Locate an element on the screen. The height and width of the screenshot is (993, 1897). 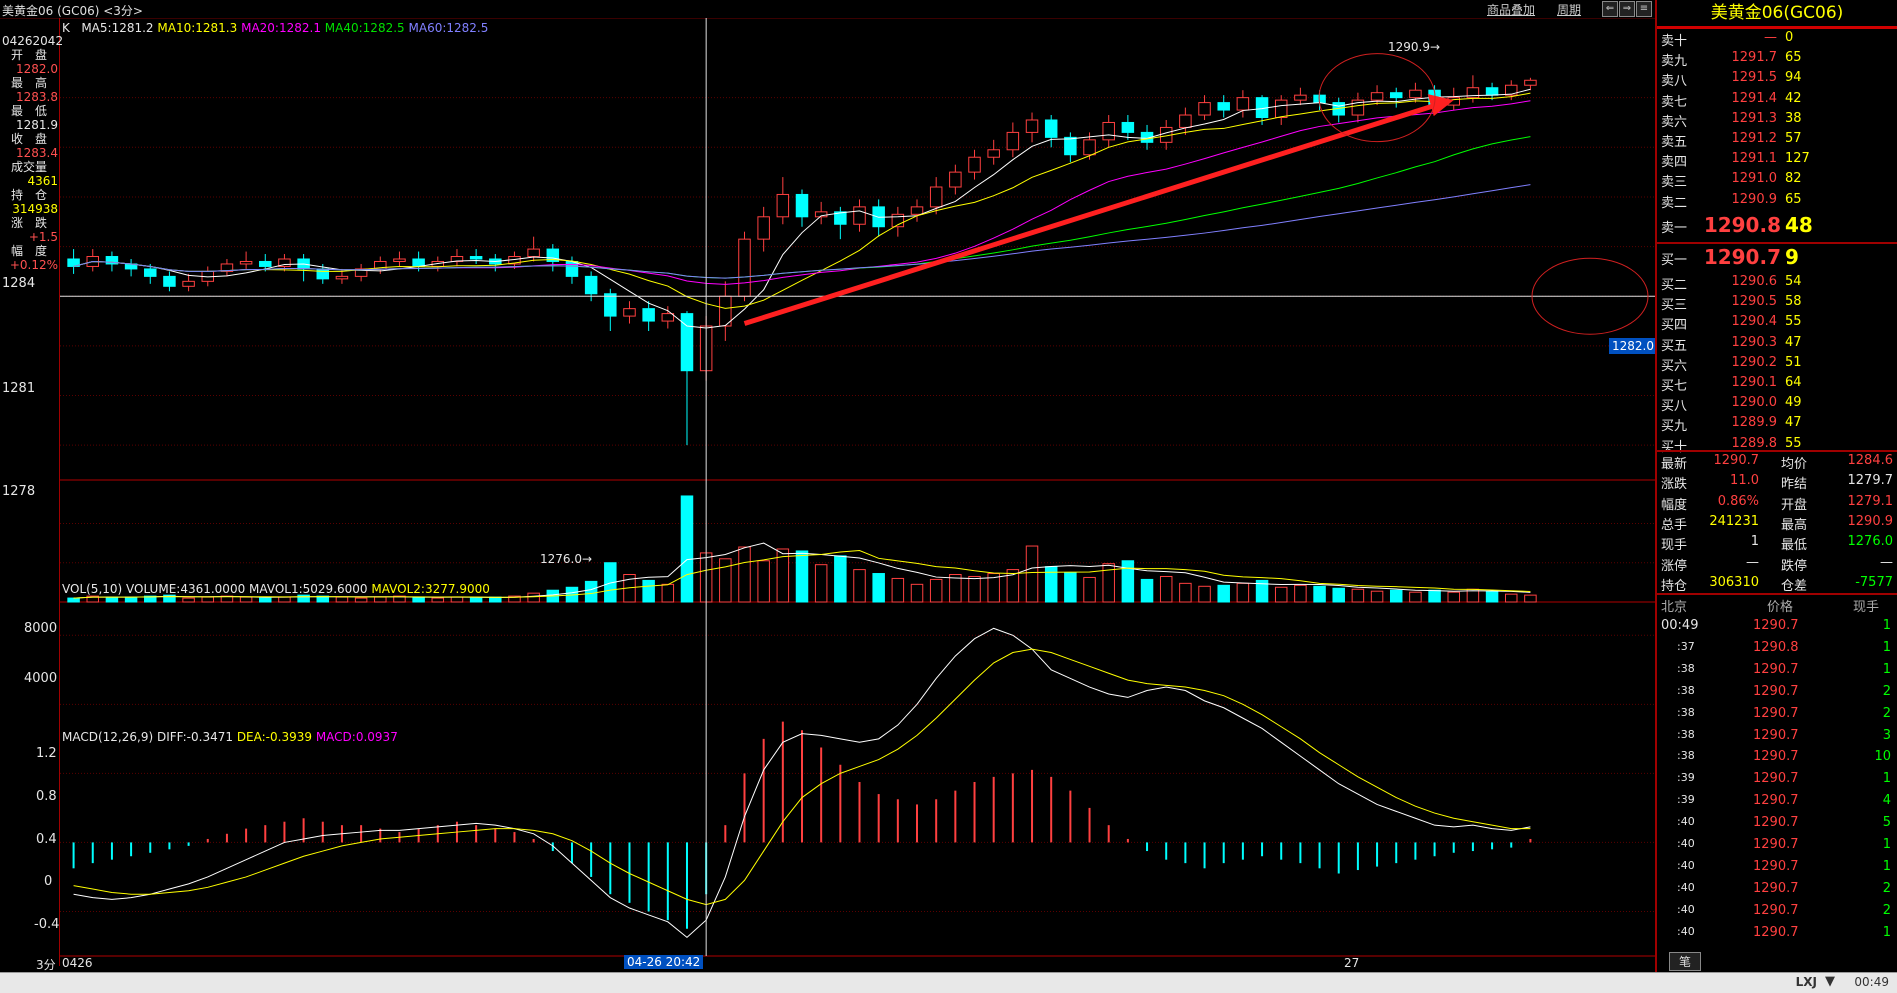
high-value: 1283.8 is located at coordinates (37, 97).